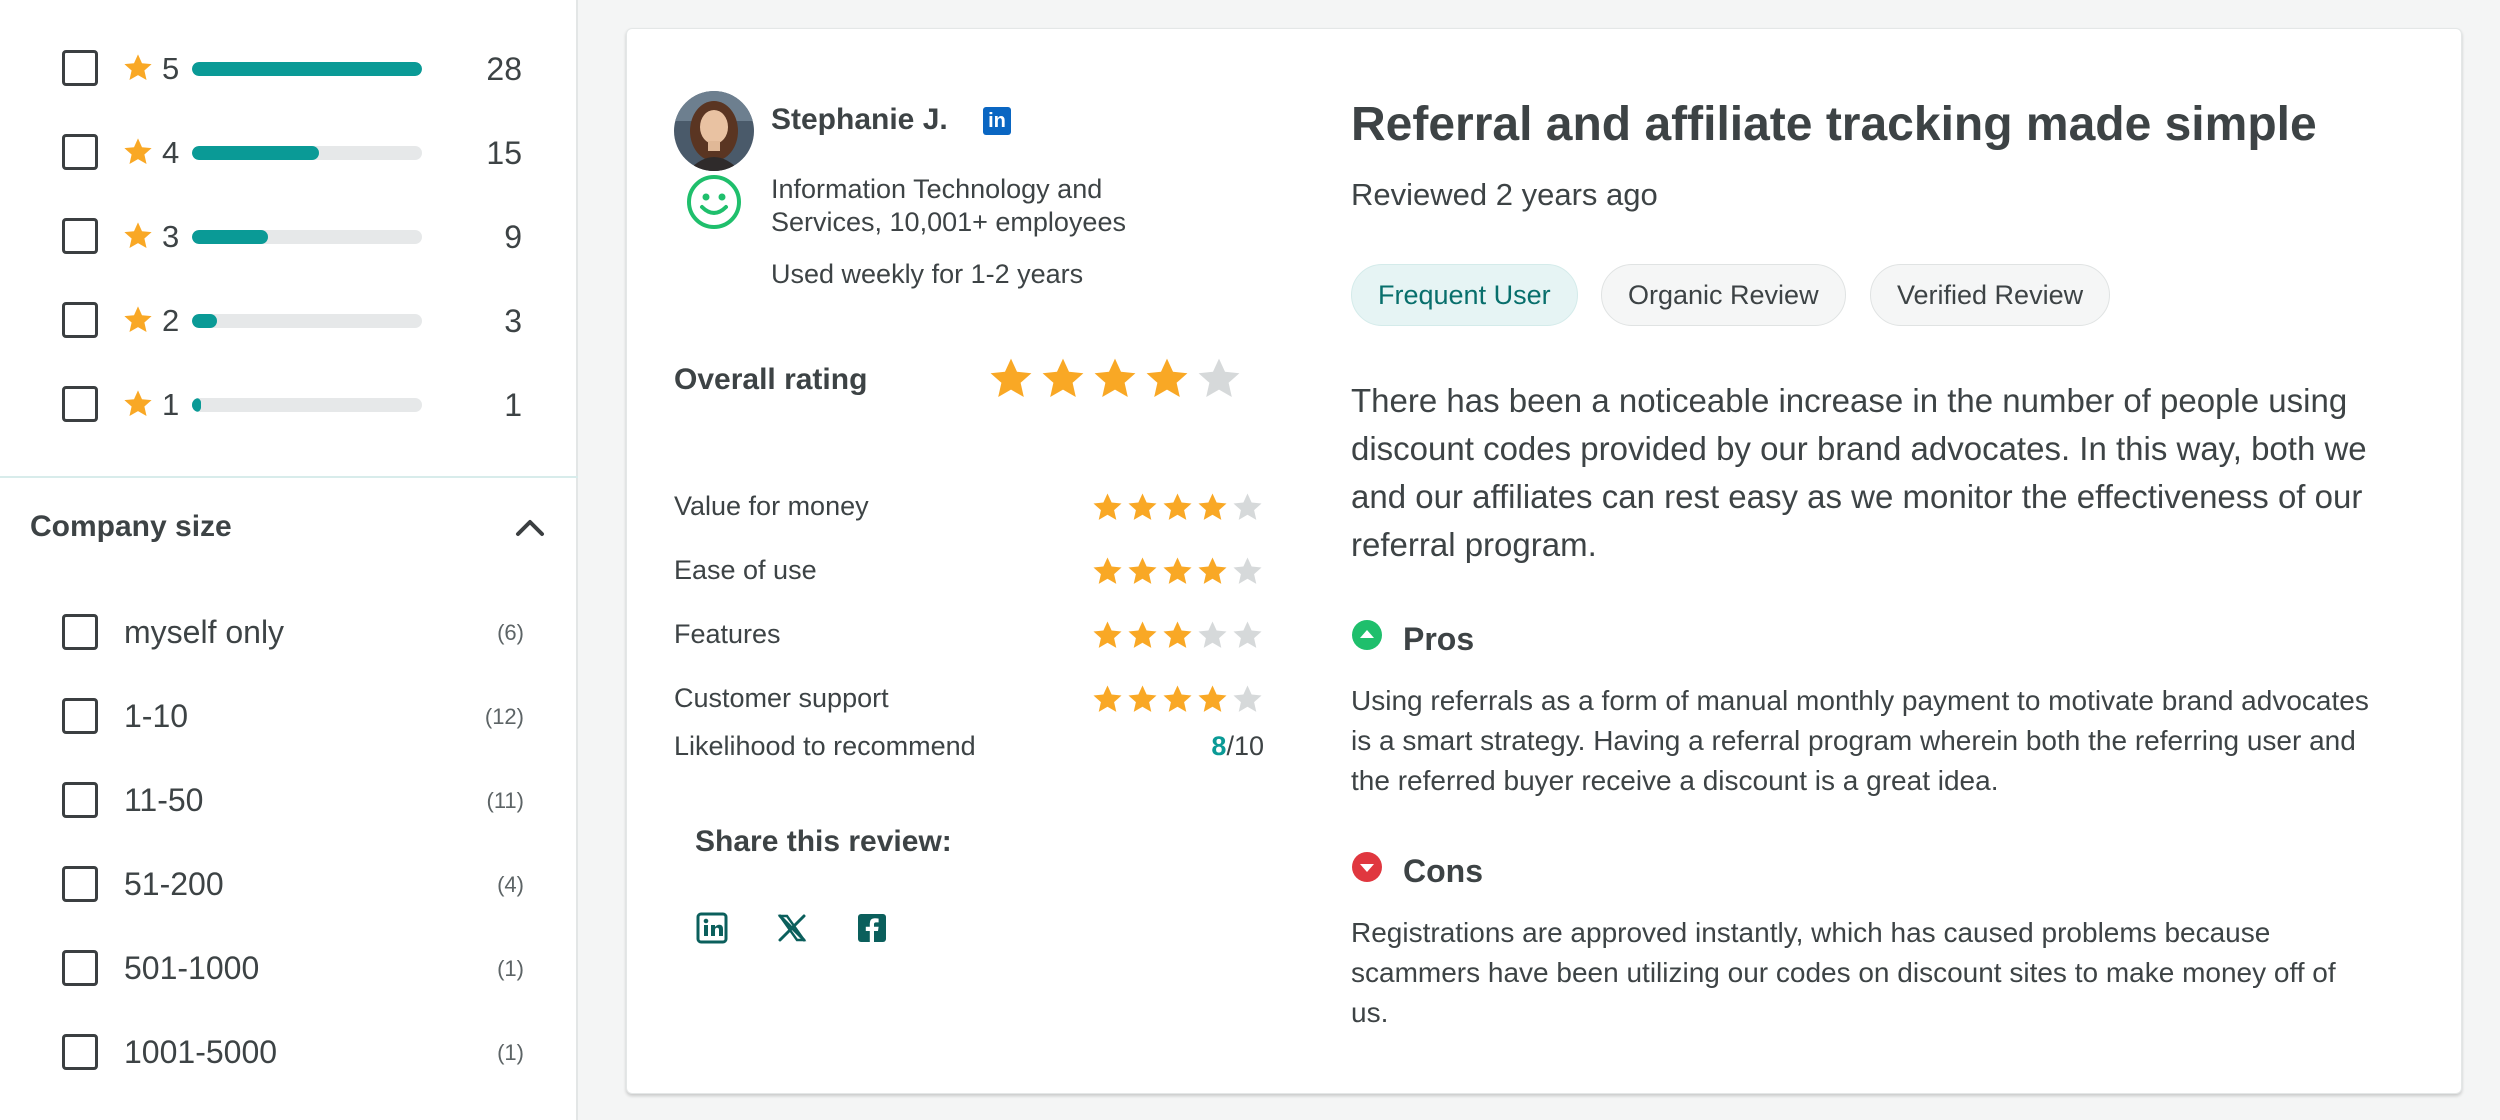 Image resolution: width=2500 pixels, height=1120 pixels. What do you see at coordinates (969, 571) in the screenshot?
I see `sub-rating-row: Ease of use` at bounding box center [969, 571].